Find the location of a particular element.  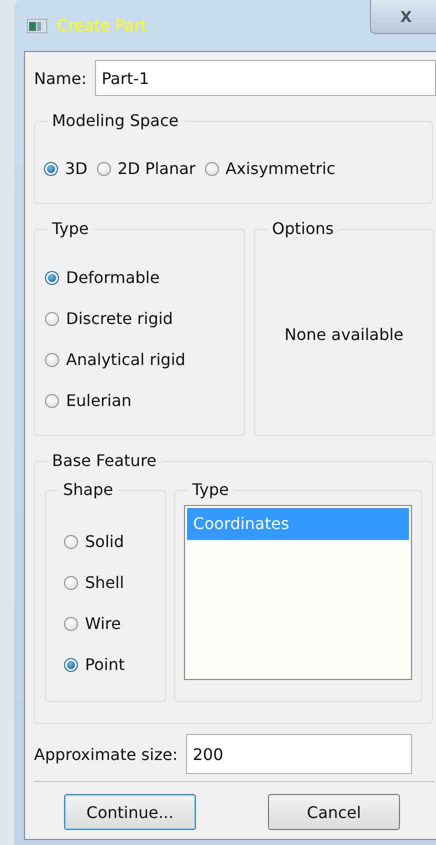

radio-button: Shell is located at coordinates (94, 583).